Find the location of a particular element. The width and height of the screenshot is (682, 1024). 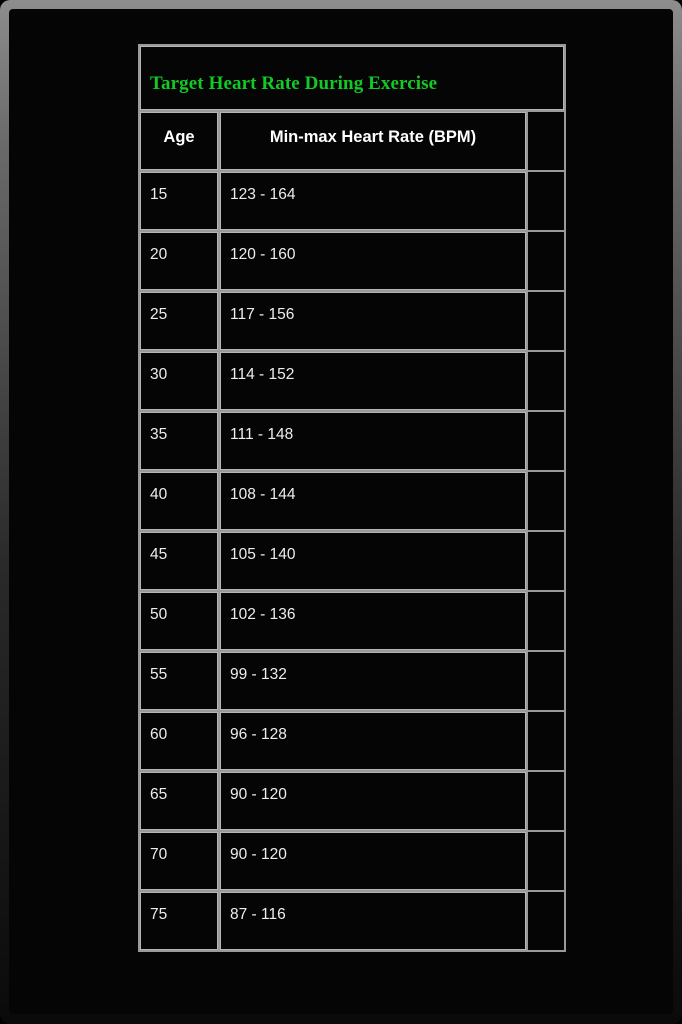

table-row: 30 114 - 152 is located at coordinates (352, 381).